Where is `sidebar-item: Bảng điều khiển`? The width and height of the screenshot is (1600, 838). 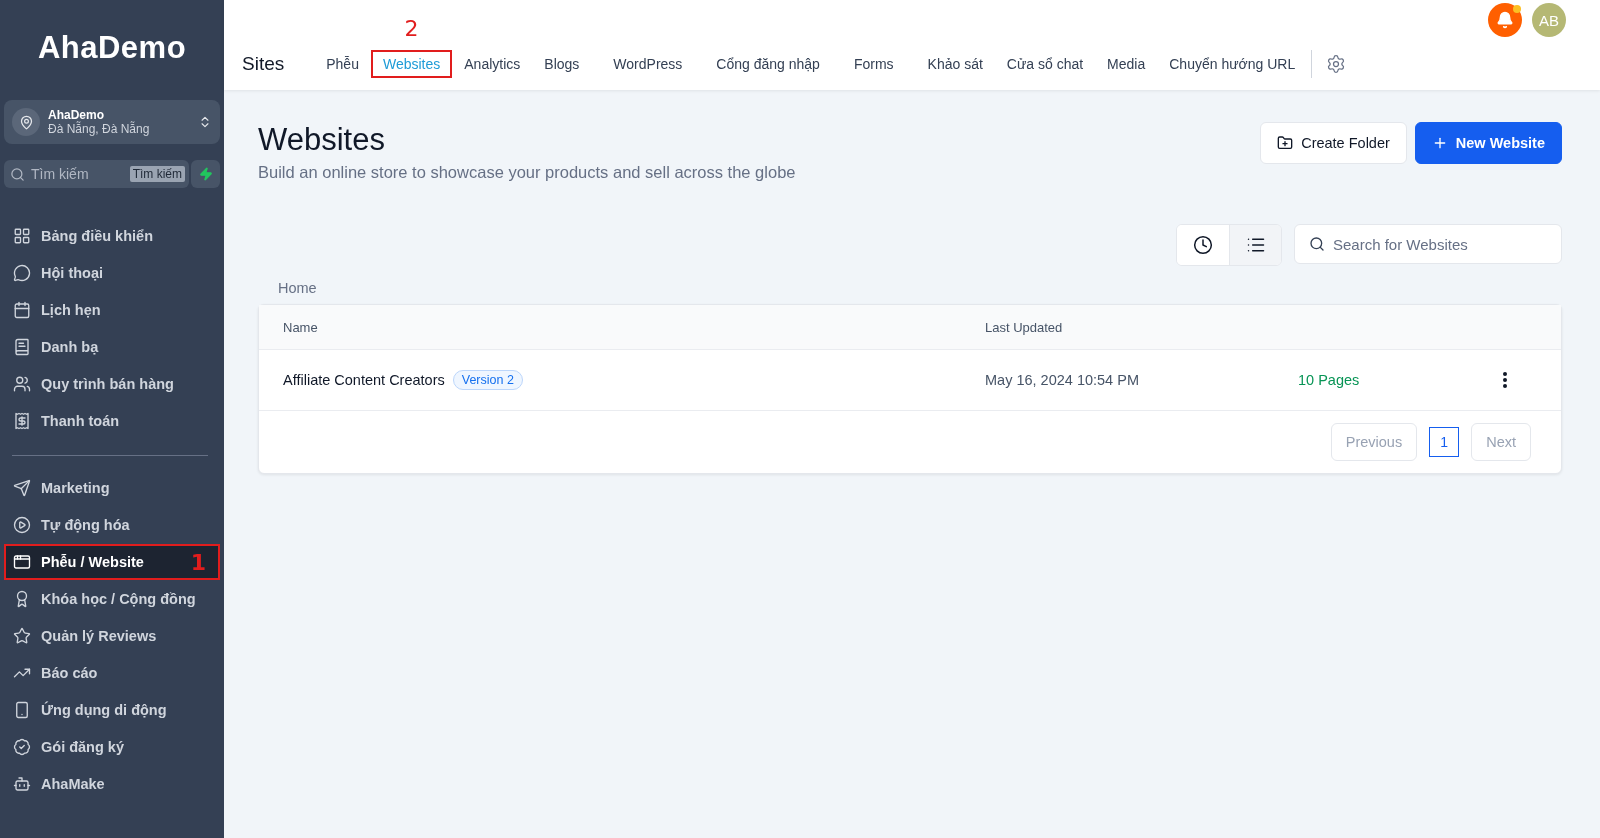
sidebar-item: Bảng điều khiển is located at coordinates (112, 236).